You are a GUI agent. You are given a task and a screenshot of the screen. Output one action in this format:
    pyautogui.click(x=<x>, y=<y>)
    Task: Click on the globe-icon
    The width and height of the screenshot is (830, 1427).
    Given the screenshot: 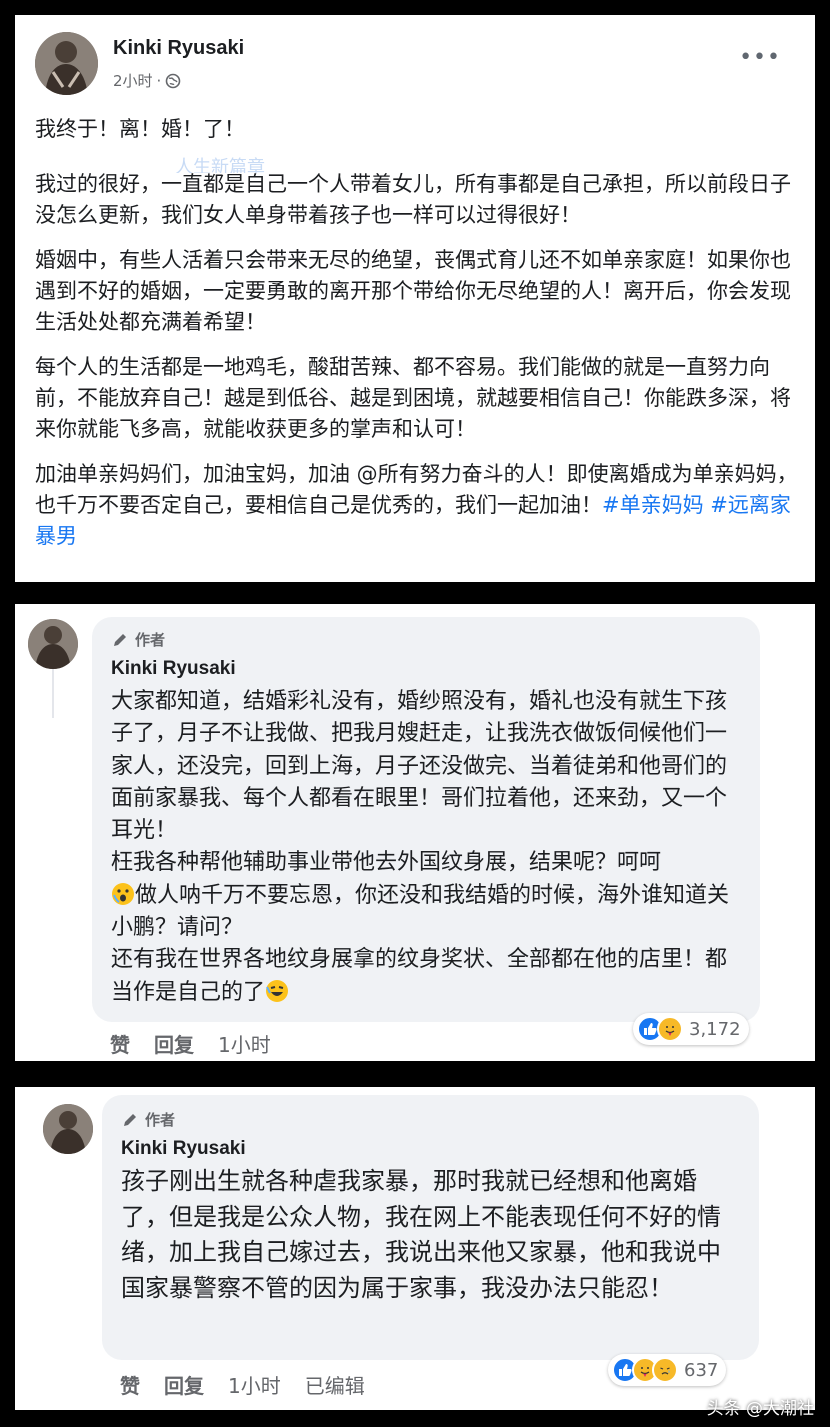 What is the action you would take?
    pyautogui.click(x=173, y=81)
    